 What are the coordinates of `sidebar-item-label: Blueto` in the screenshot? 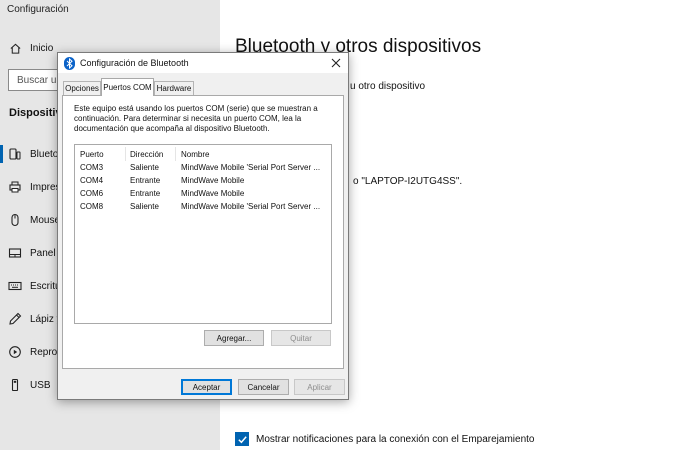 It's located at (44, 154).